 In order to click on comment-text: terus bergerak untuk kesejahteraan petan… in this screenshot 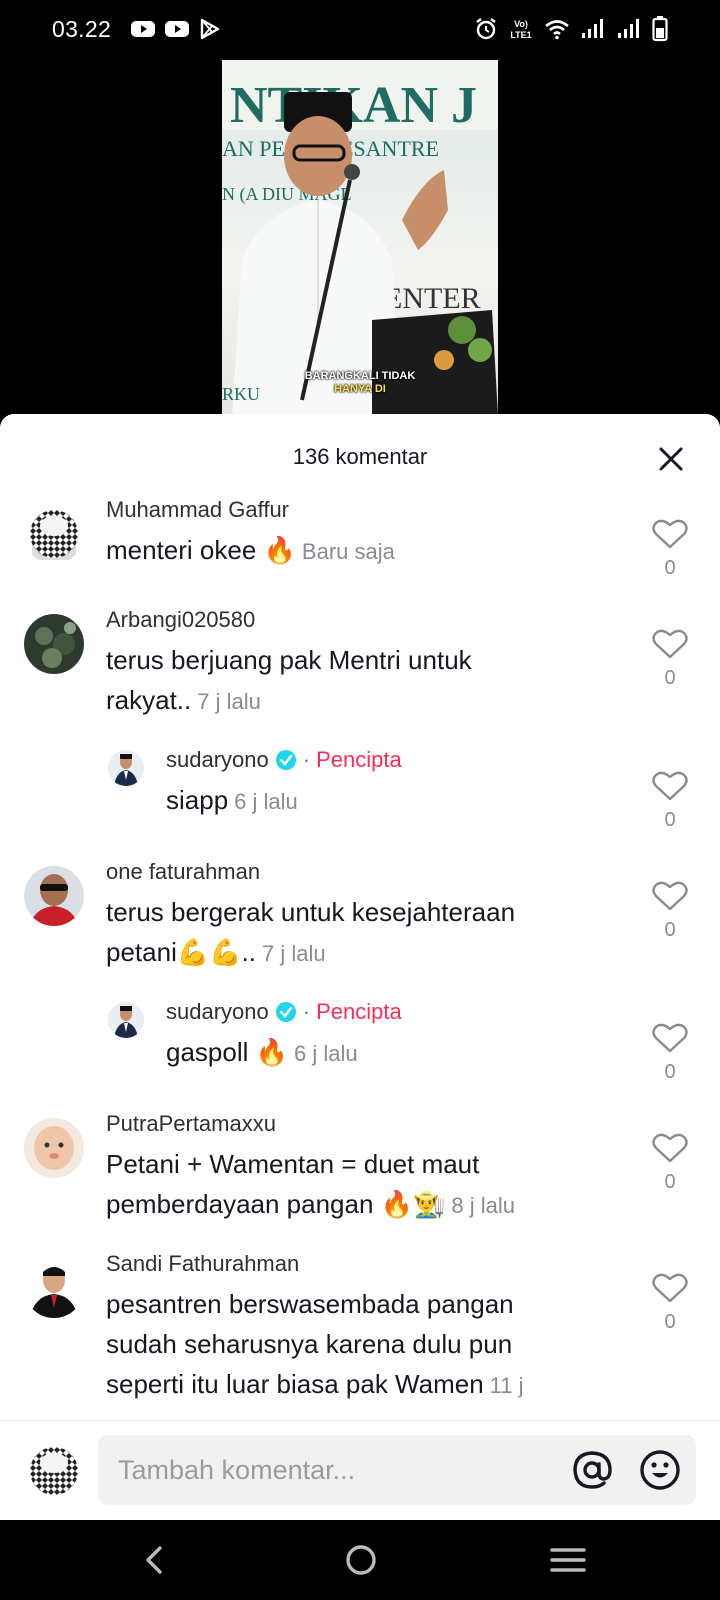, I will do `click(311, 932)`.